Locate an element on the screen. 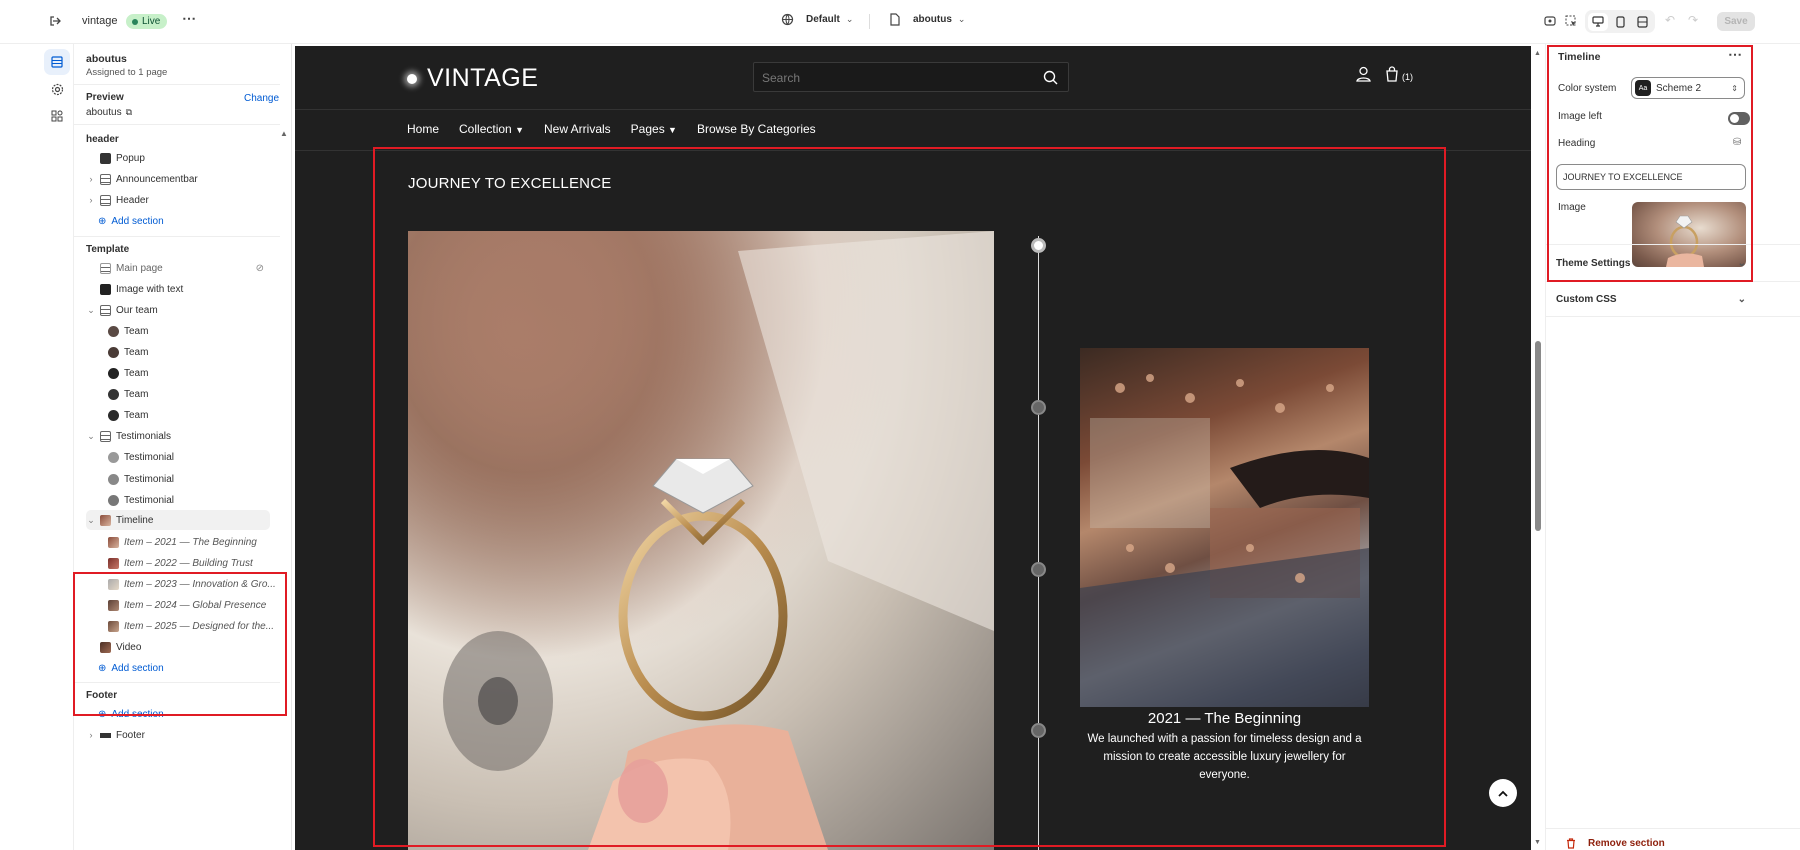  more-actions-icon: ⋯ is located at coordinates (189, 18).